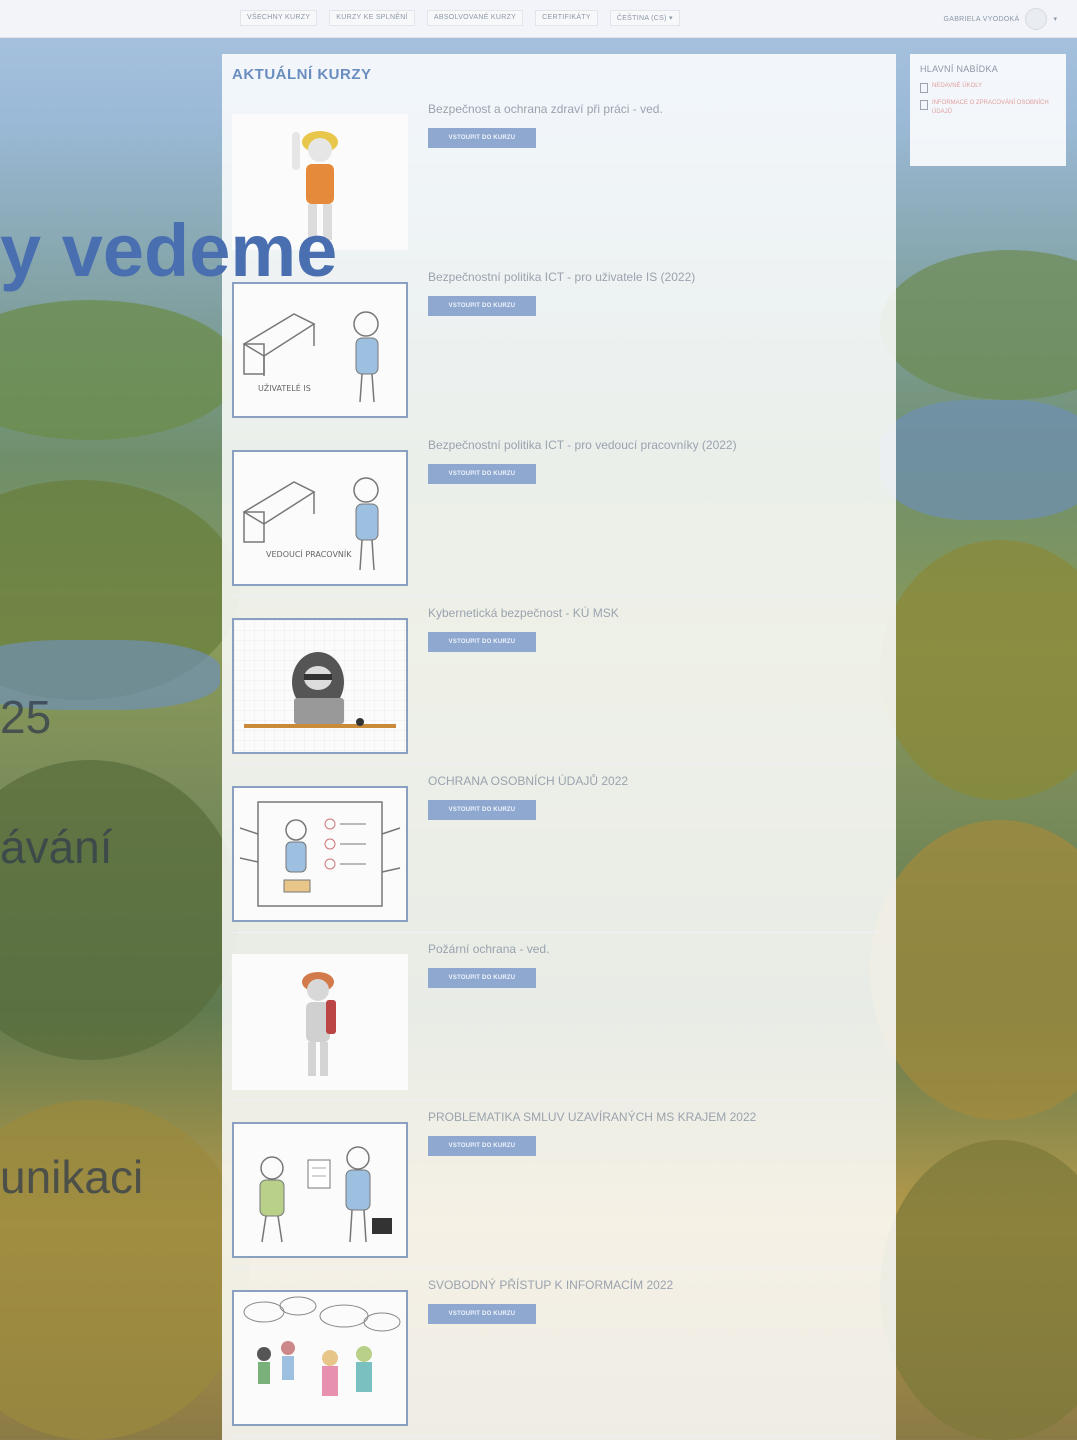 The image size is (1077, 1440). I want to click on course-item: Požární ochrana - ved. VSTOUPIT DO KURZU, so click(557, 1021).